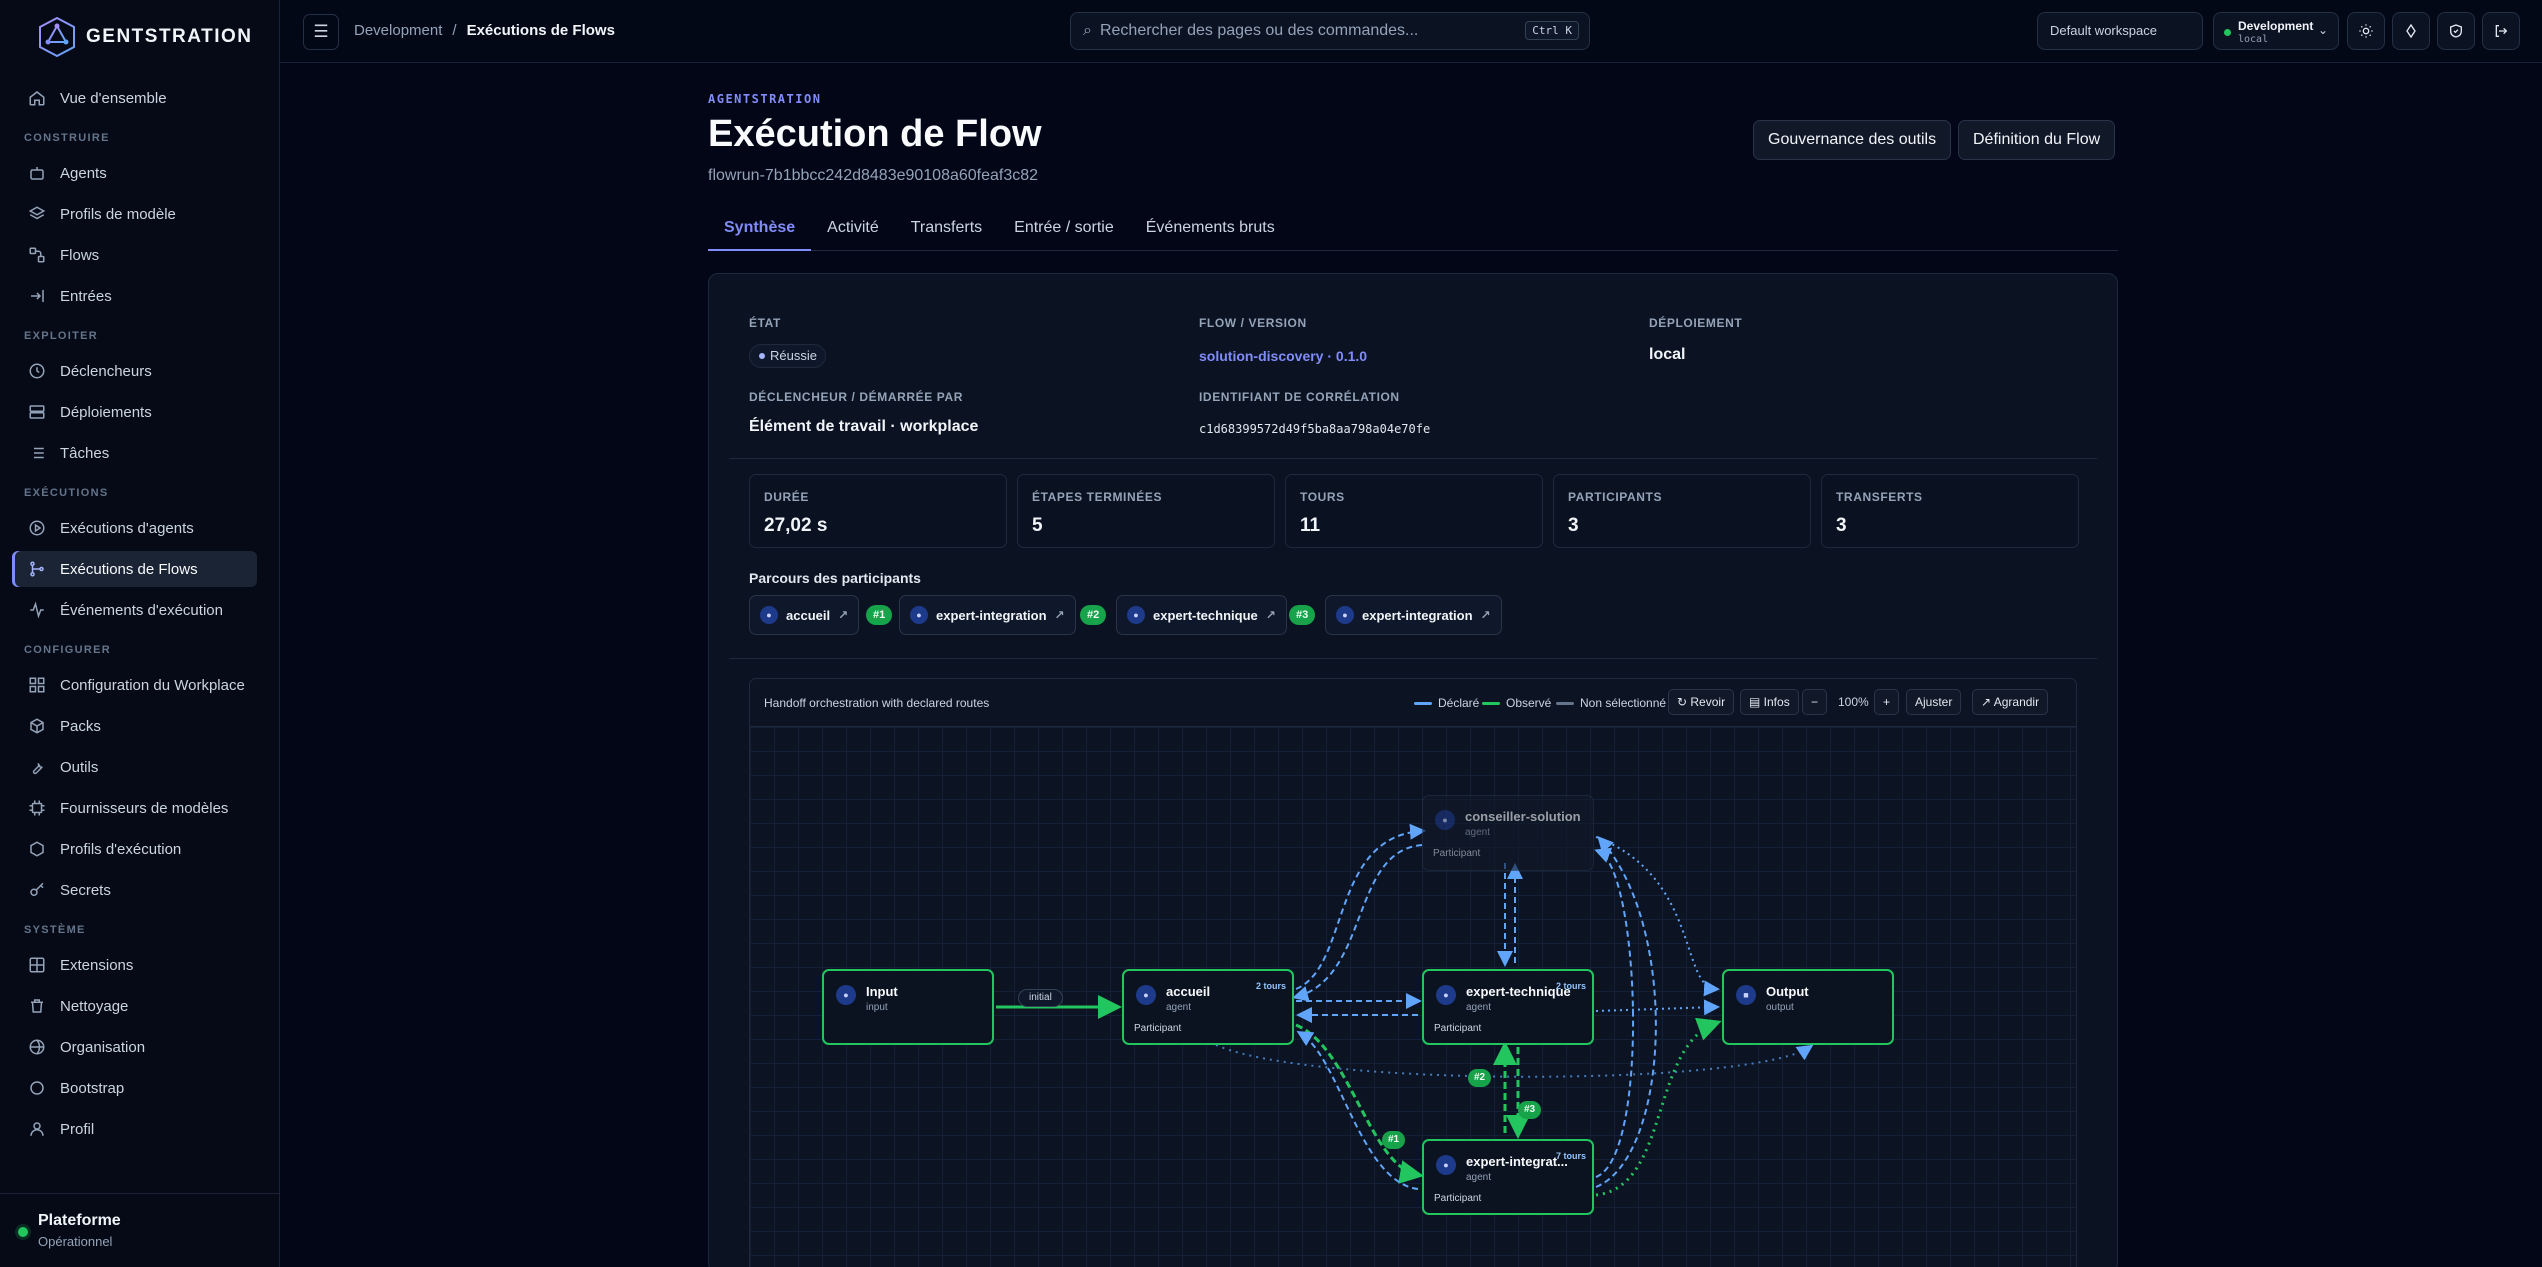 The height and width of the screenshot is (1267, 2542). I want to click on journey-chip: ● expert-technique ↗, so click(1201, 615).